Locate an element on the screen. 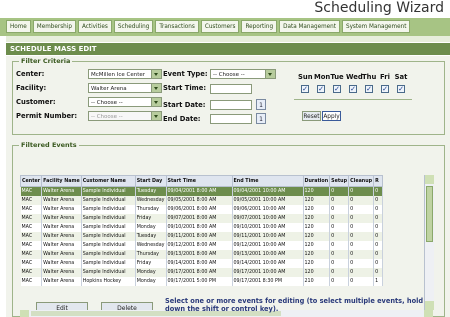  cell-start-day: Thursday is located at coordinates (151, 254).